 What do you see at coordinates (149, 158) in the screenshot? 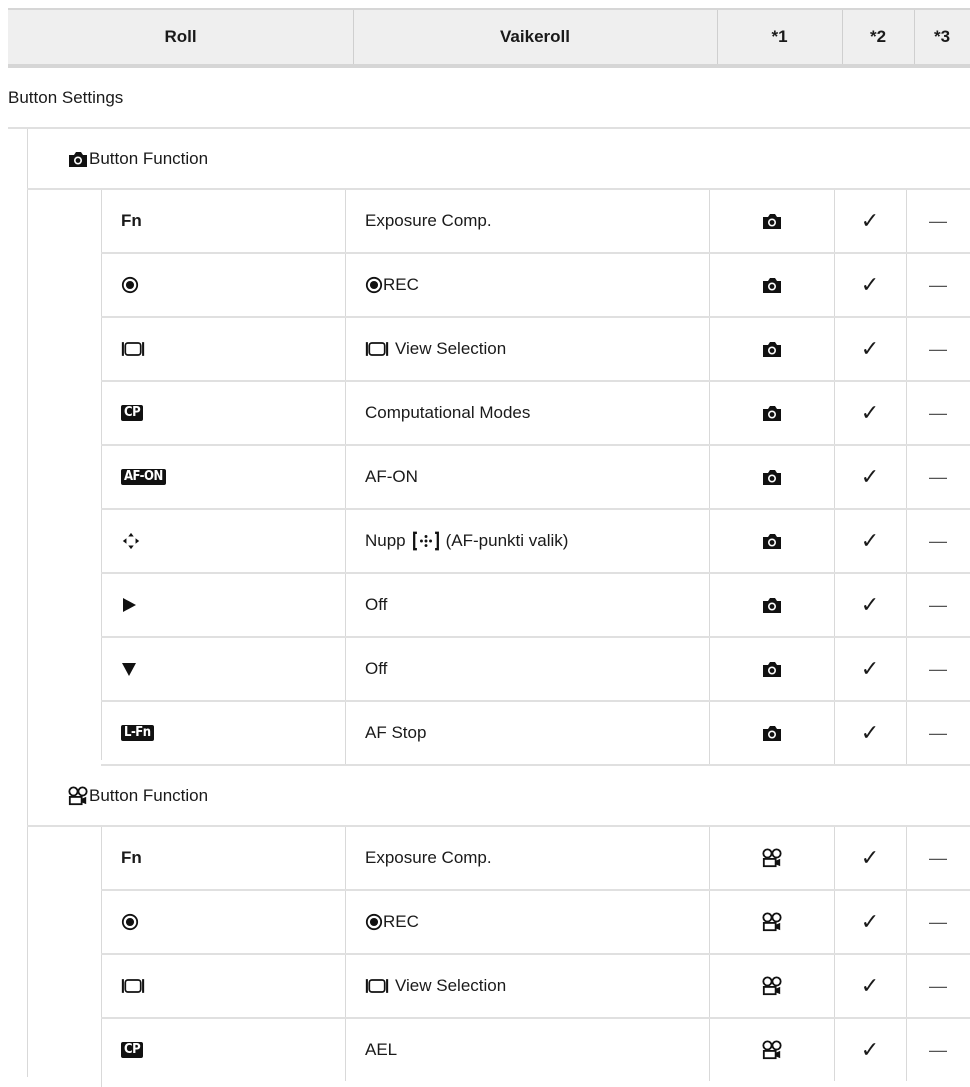
I see `photo-button-function-label: Button Function` at bounding box center [149, 158].